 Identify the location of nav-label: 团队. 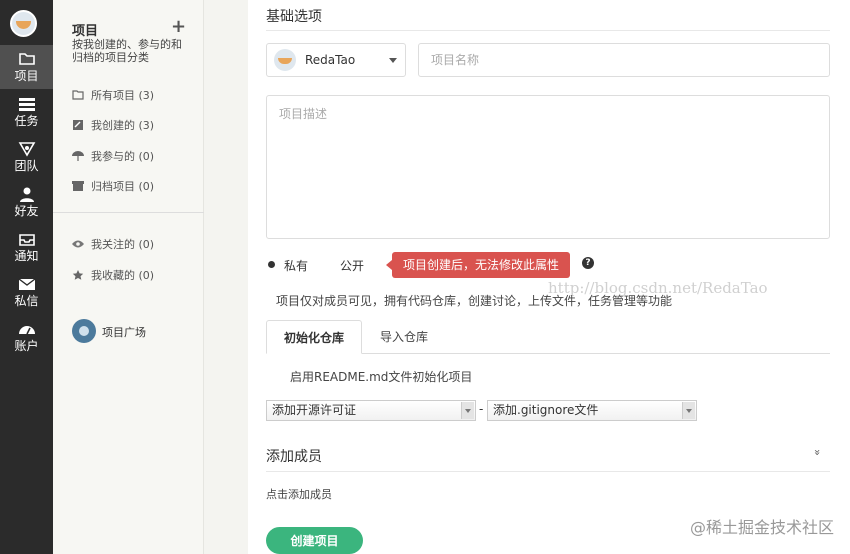
(26, 166).